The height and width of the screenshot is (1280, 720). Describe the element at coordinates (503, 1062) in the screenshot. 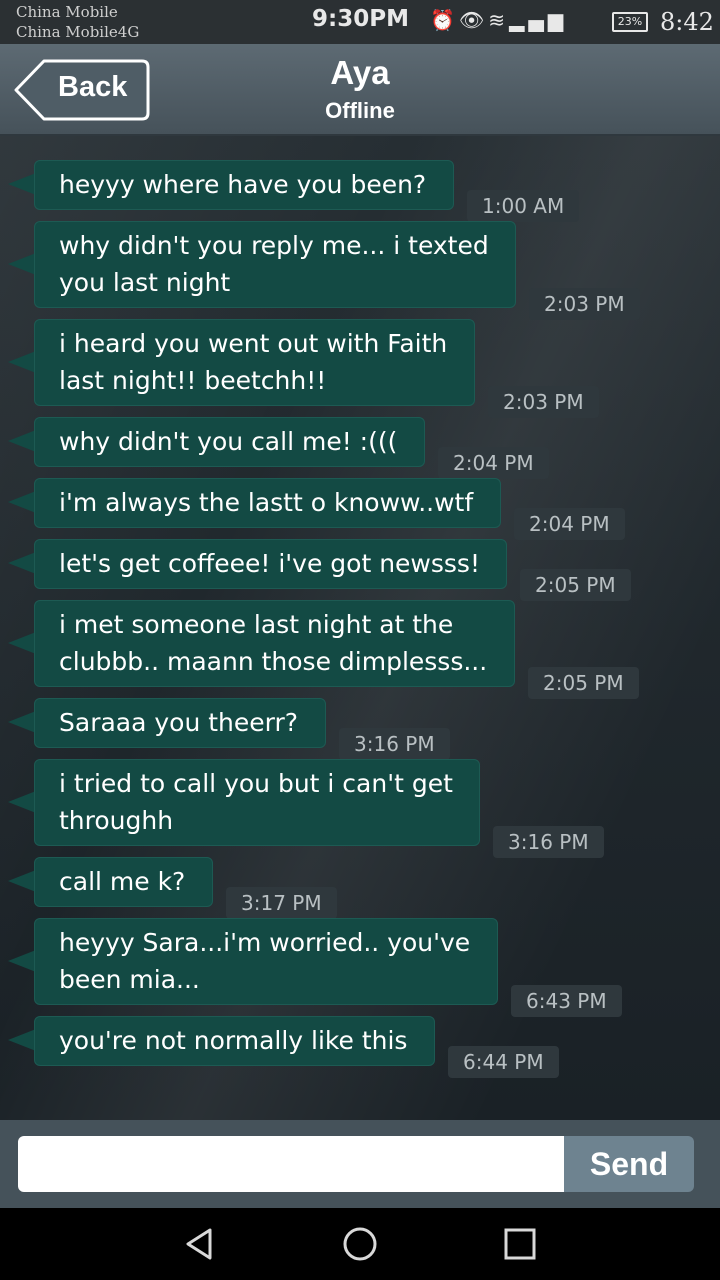

I see `message-timestamp: 6:44 PM` at that location.